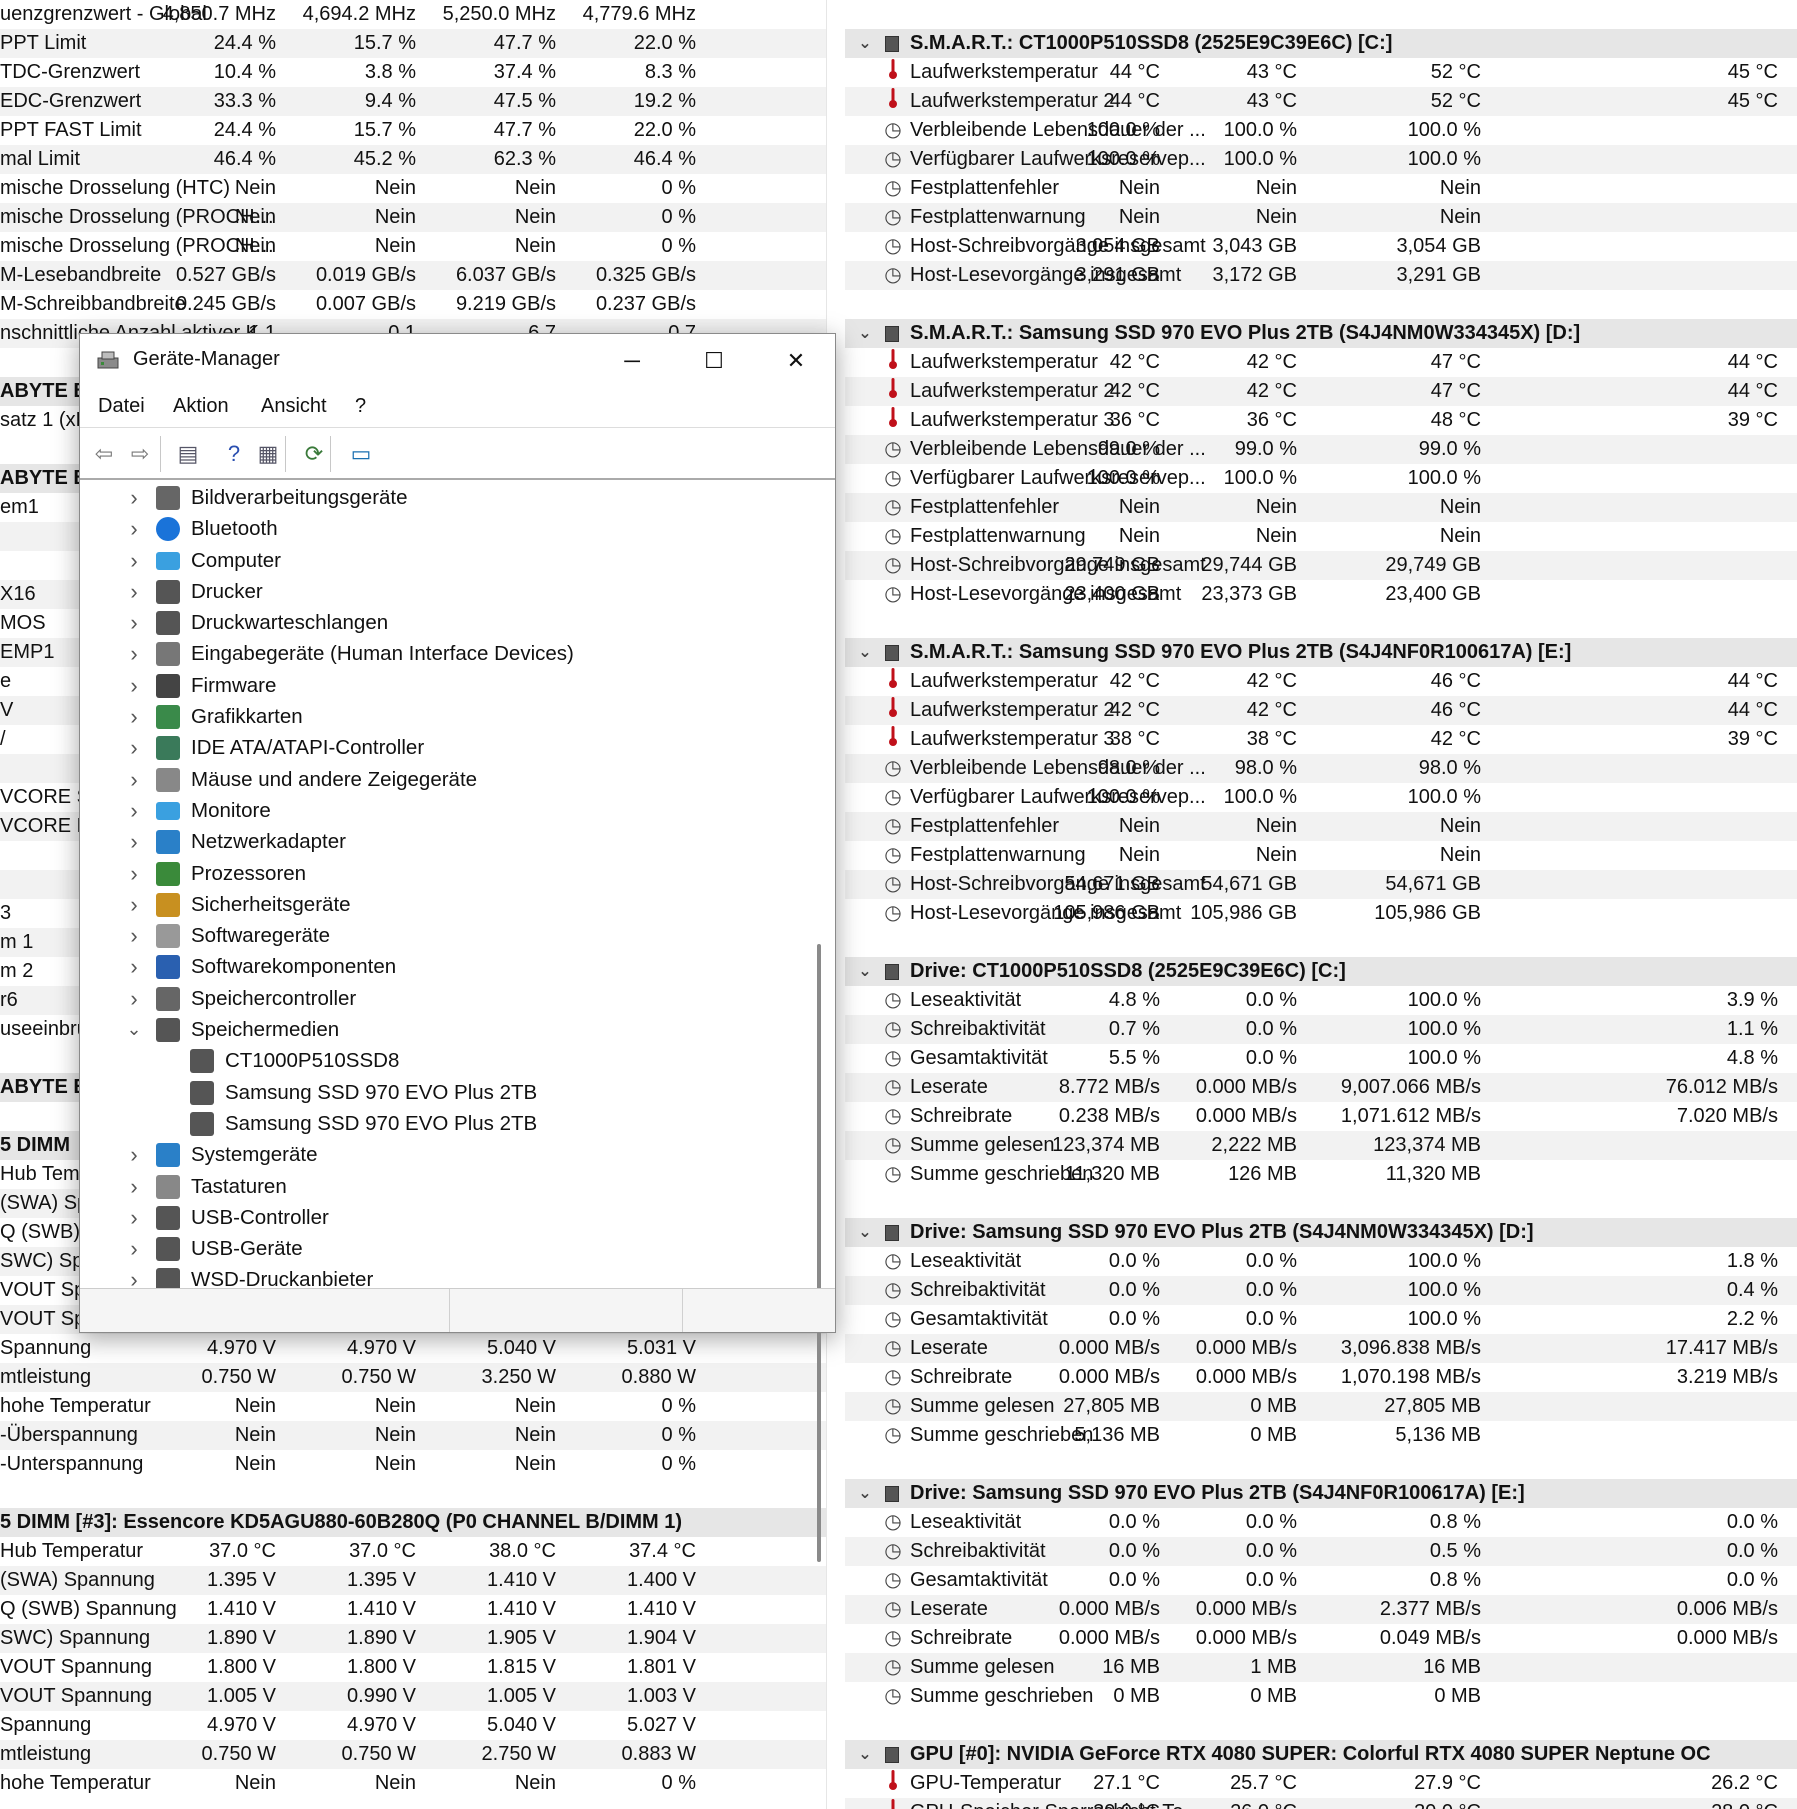  Describe the element at coordinates (1321, 1406) in the screenshot. I see `sensor-row: ◷ Summe gelesen 27,805 MB 0 MB 27,805 MB` at that location.